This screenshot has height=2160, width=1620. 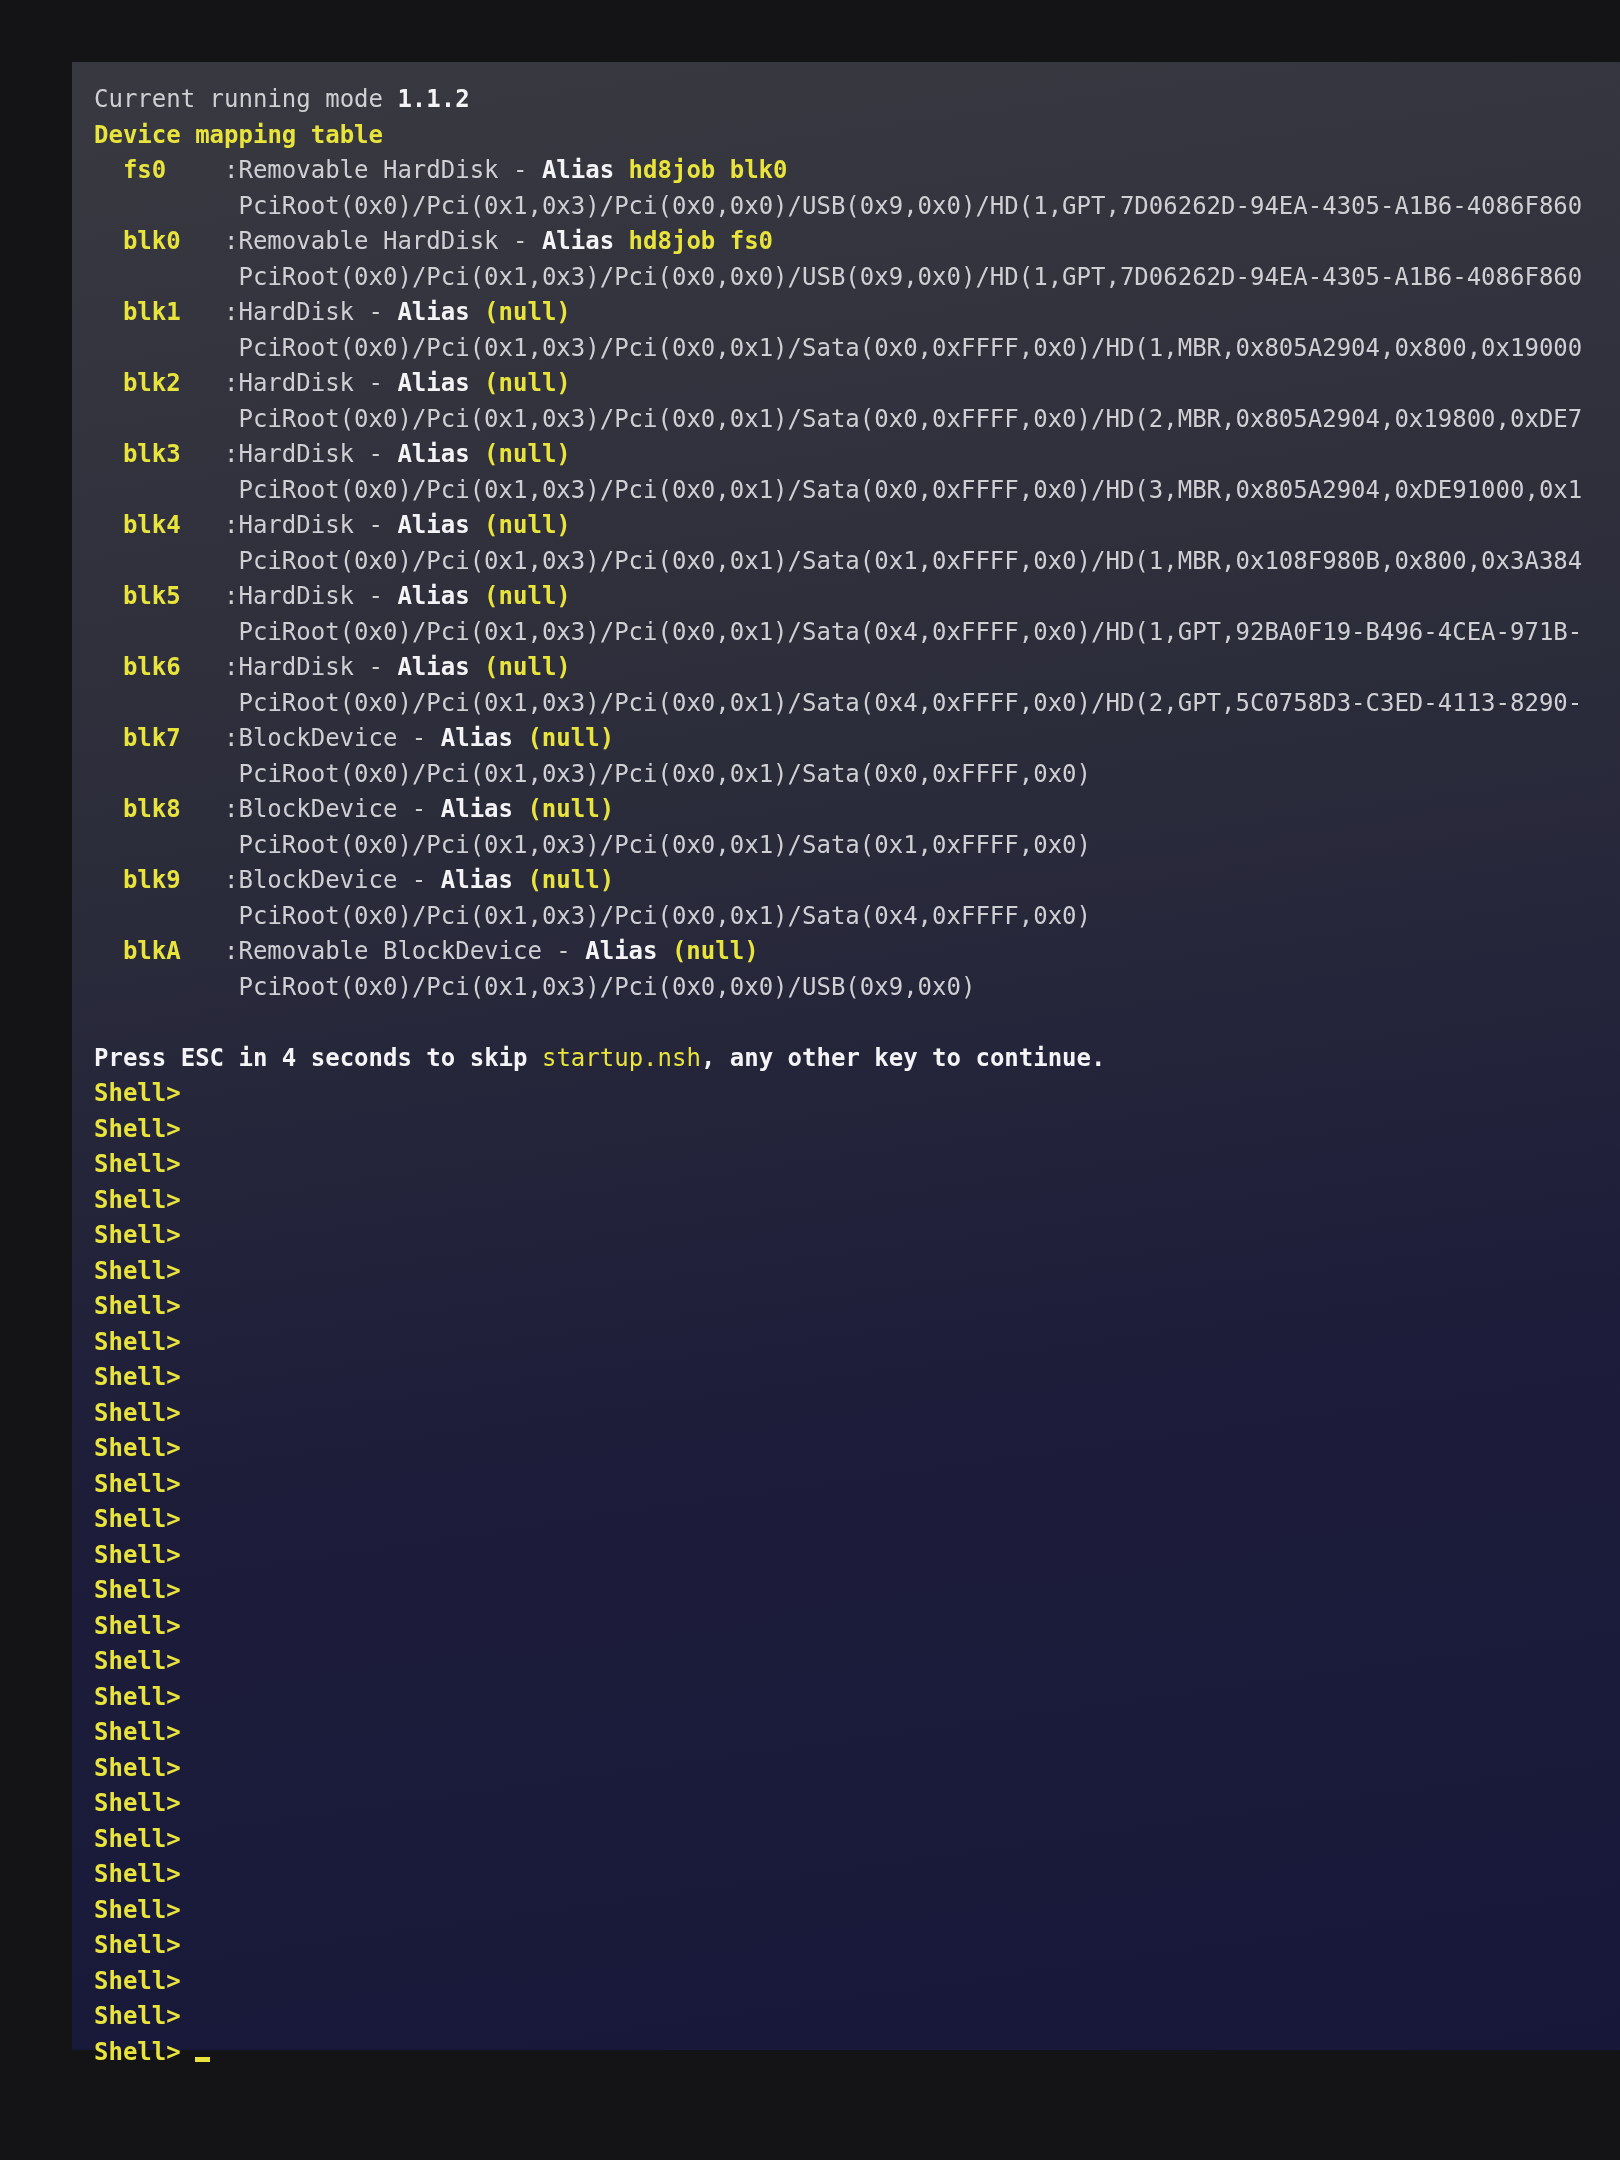 I want to click on device-name: blk8, so click(x=152, y=809).